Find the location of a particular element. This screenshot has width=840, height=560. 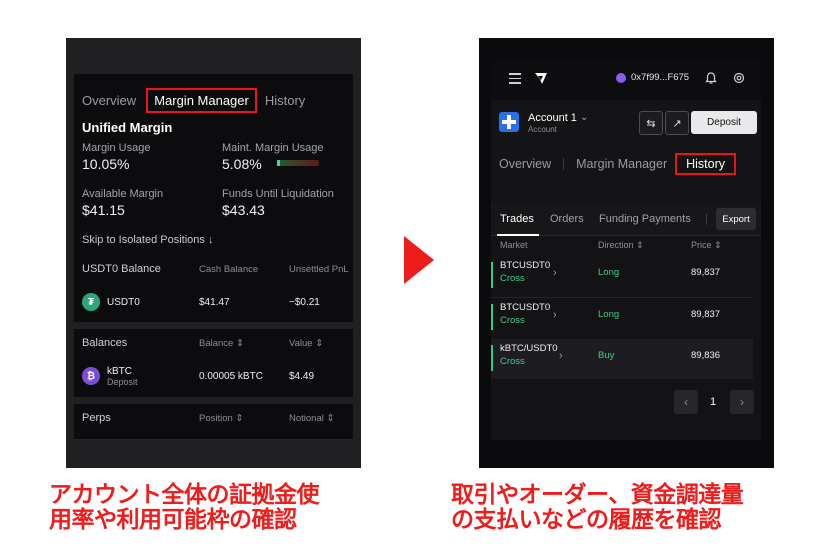

available-margin-value: $41.15 is located at coordinates (103, 210).